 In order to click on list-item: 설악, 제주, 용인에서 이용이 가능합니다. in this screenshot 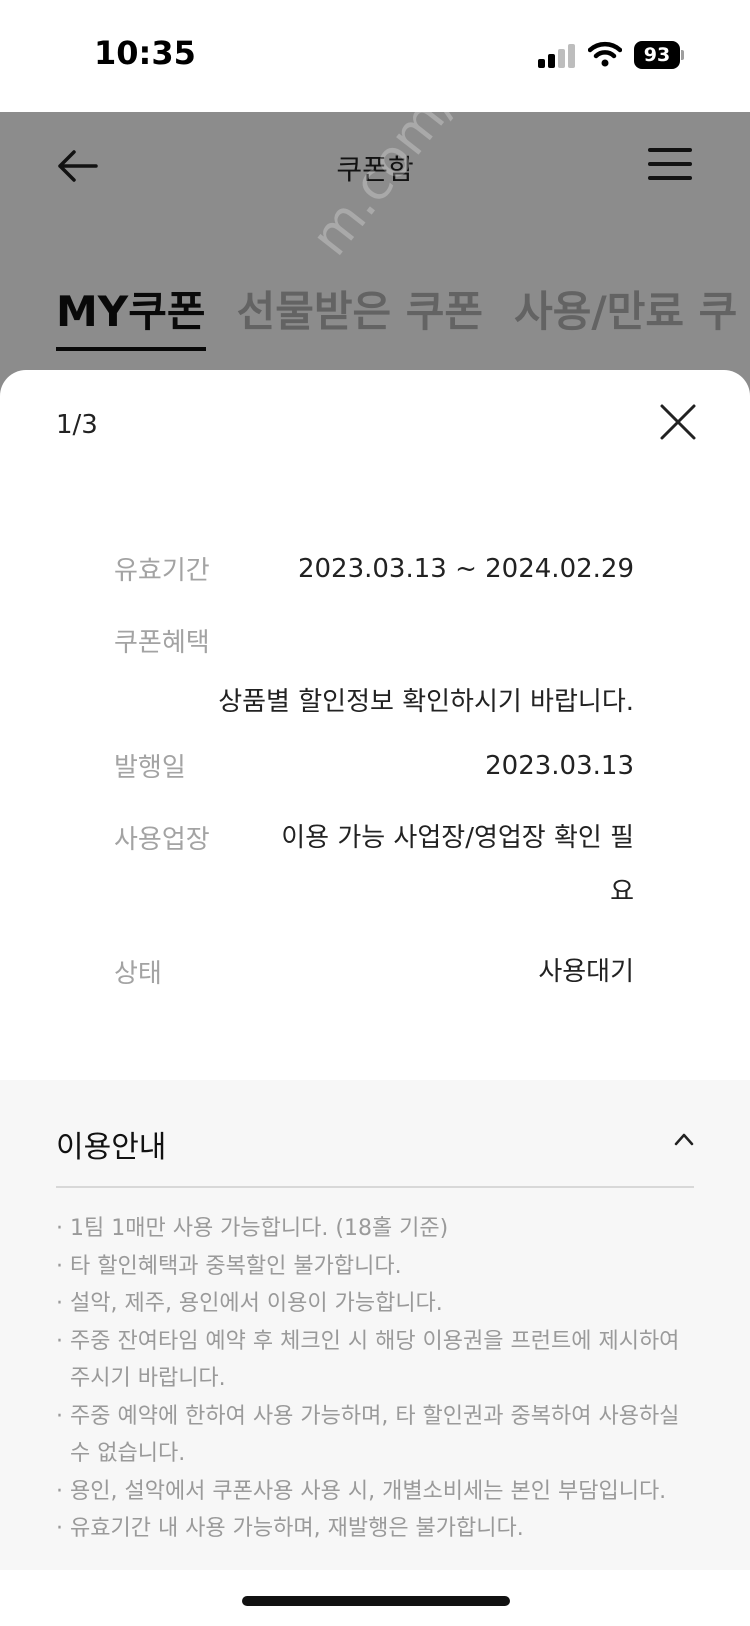, I will do `click(376, 1304)`.